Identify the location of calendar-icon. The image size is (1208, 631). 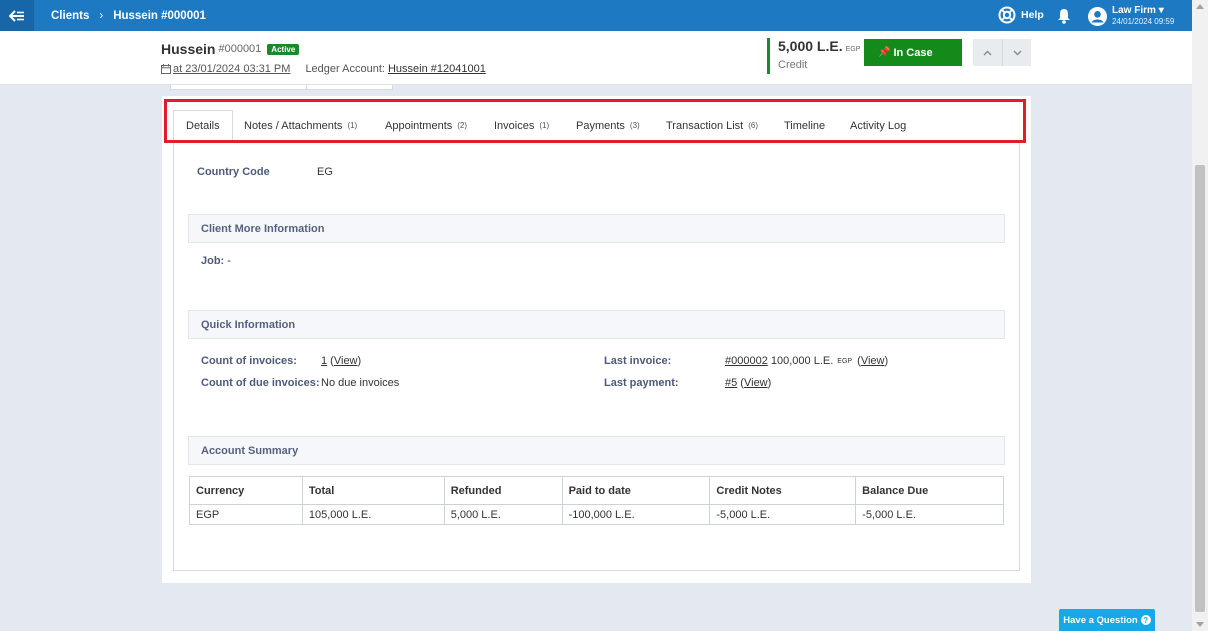
(166, 69).